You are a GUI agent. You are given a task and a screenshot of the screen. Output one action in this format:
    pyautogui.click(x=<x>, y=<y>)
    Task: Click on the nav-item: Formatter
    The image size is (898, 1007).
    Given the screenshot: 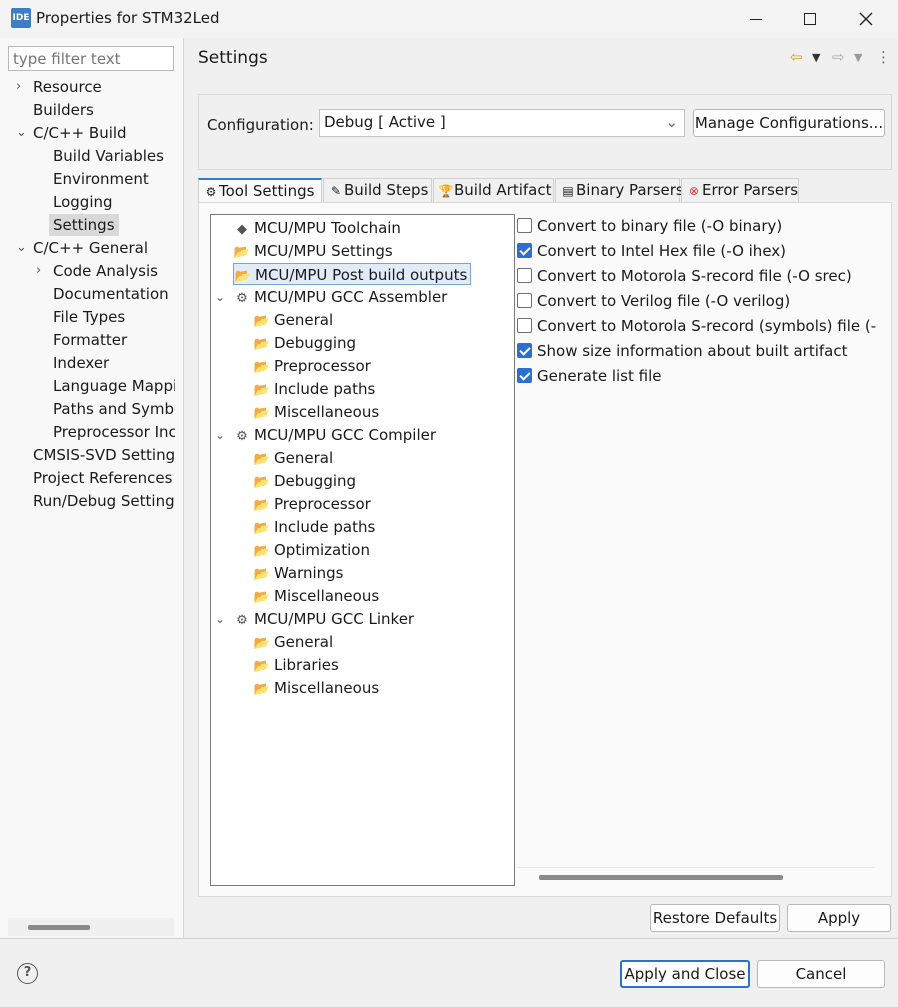 What is the action you would take?
    pyautogui.click(x=87, y=340)
    